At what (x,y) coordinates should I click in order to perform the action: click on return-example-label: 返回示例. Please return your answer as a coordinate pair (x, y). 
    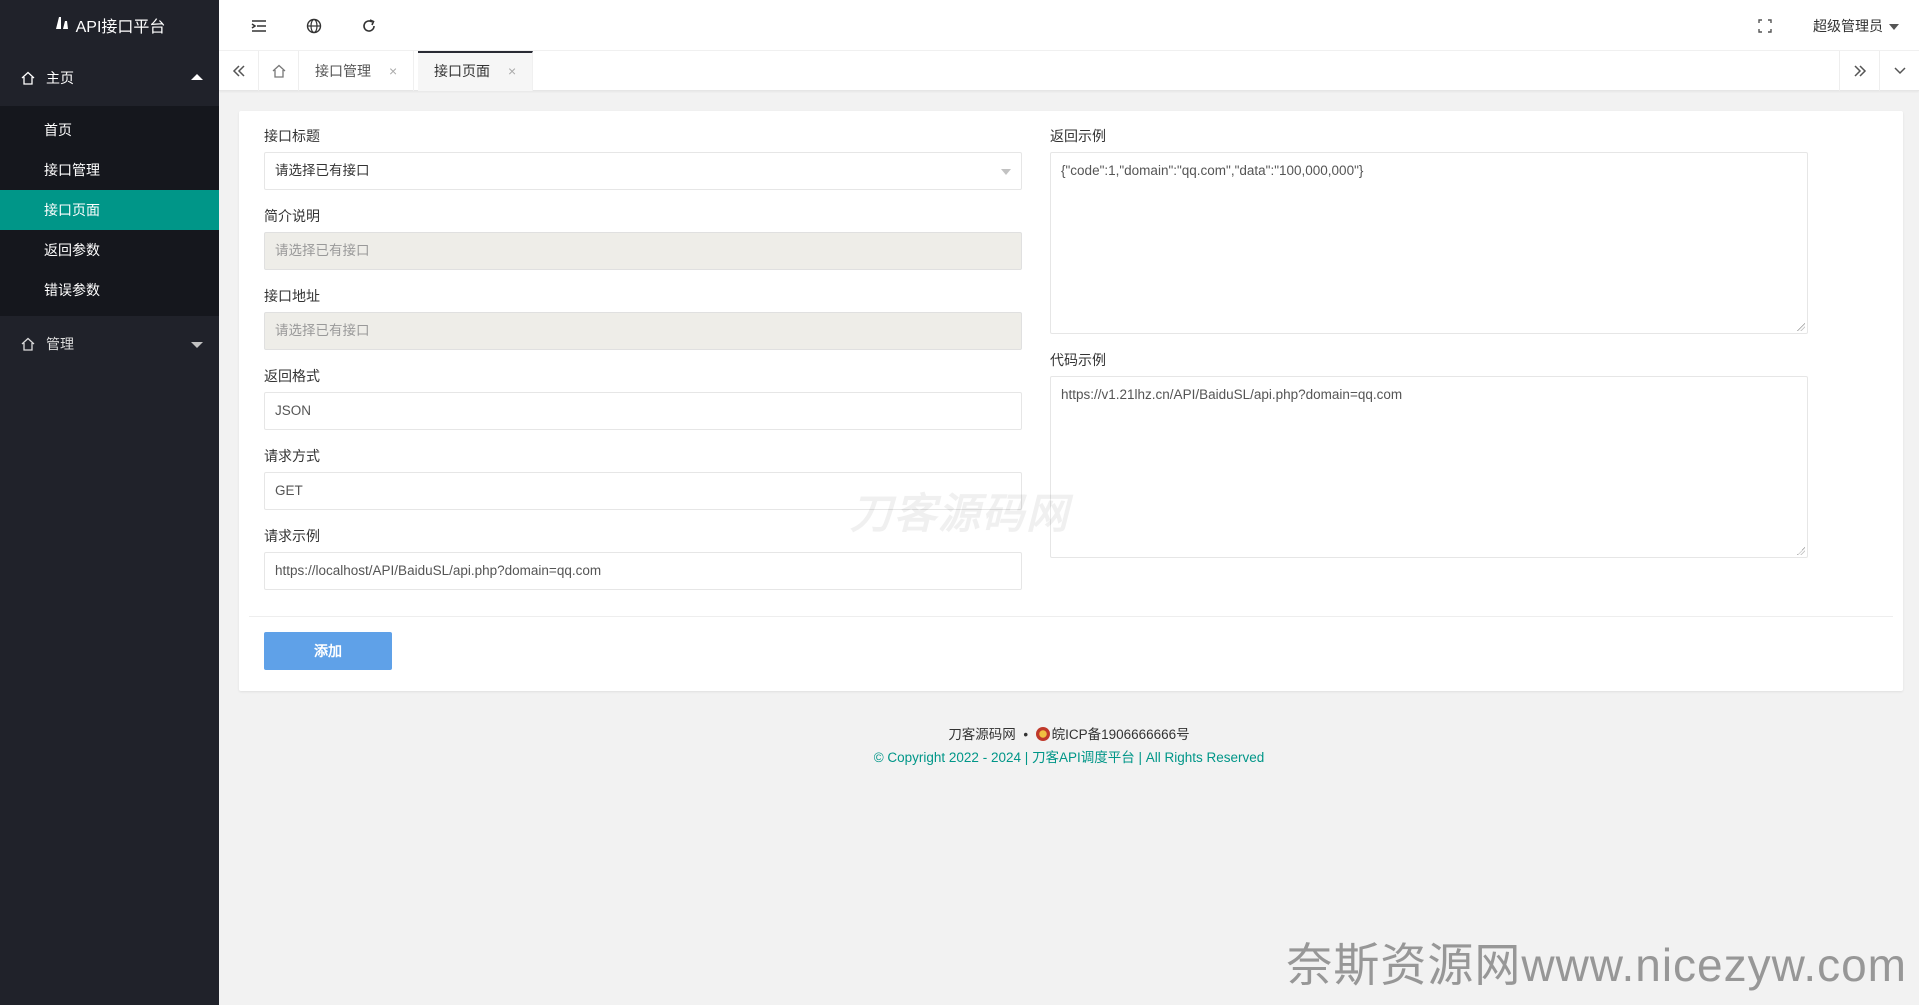
    Looking at the image, I should click on (1078, 136).